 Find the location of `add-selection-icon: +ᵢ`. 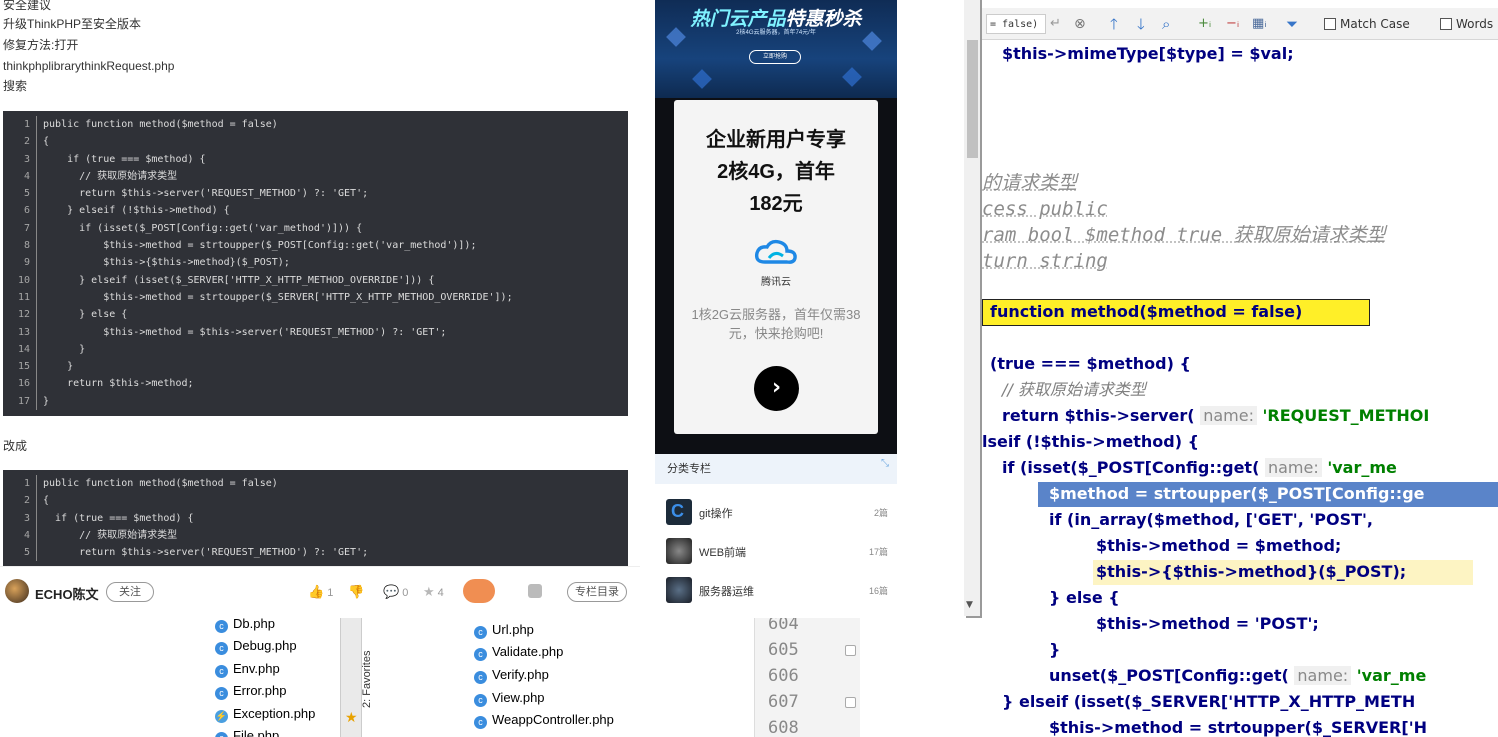

add-selection-icon: +ᵢ is located at coordinates (1204, 24).